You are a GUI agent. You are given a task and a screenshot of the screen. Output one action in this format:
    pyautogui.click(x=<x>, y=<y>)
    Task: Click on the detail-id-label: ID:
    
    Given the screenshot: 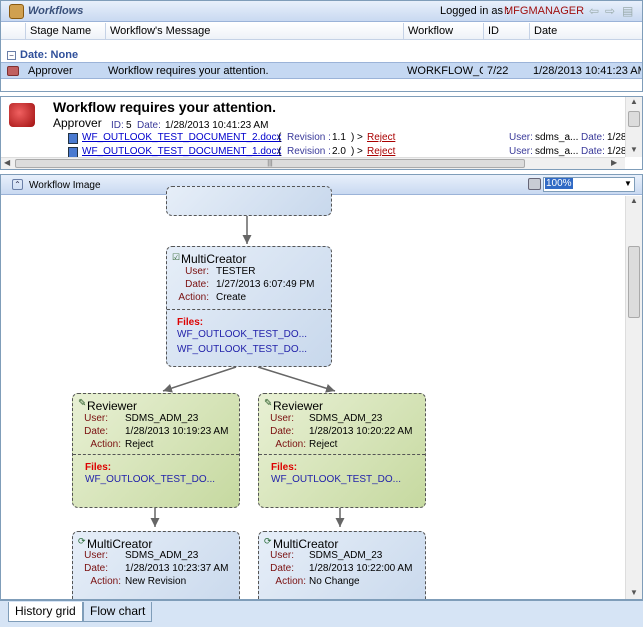 What is the action you would take?
    pyautogui.click(x=117, y=125)
    